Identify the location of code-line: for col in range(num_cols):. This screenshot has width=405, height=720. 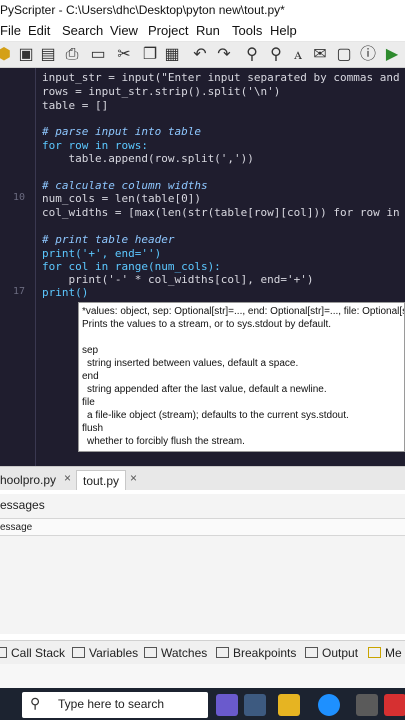
(131, 266).